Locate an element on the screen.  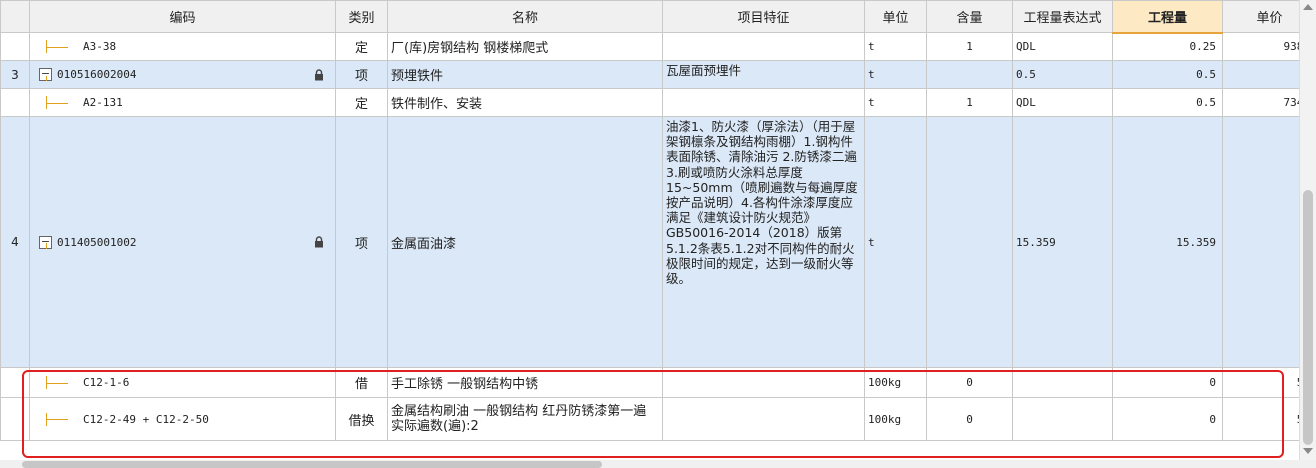
horizontal-scrollbar is located at coordinates (658, 464).